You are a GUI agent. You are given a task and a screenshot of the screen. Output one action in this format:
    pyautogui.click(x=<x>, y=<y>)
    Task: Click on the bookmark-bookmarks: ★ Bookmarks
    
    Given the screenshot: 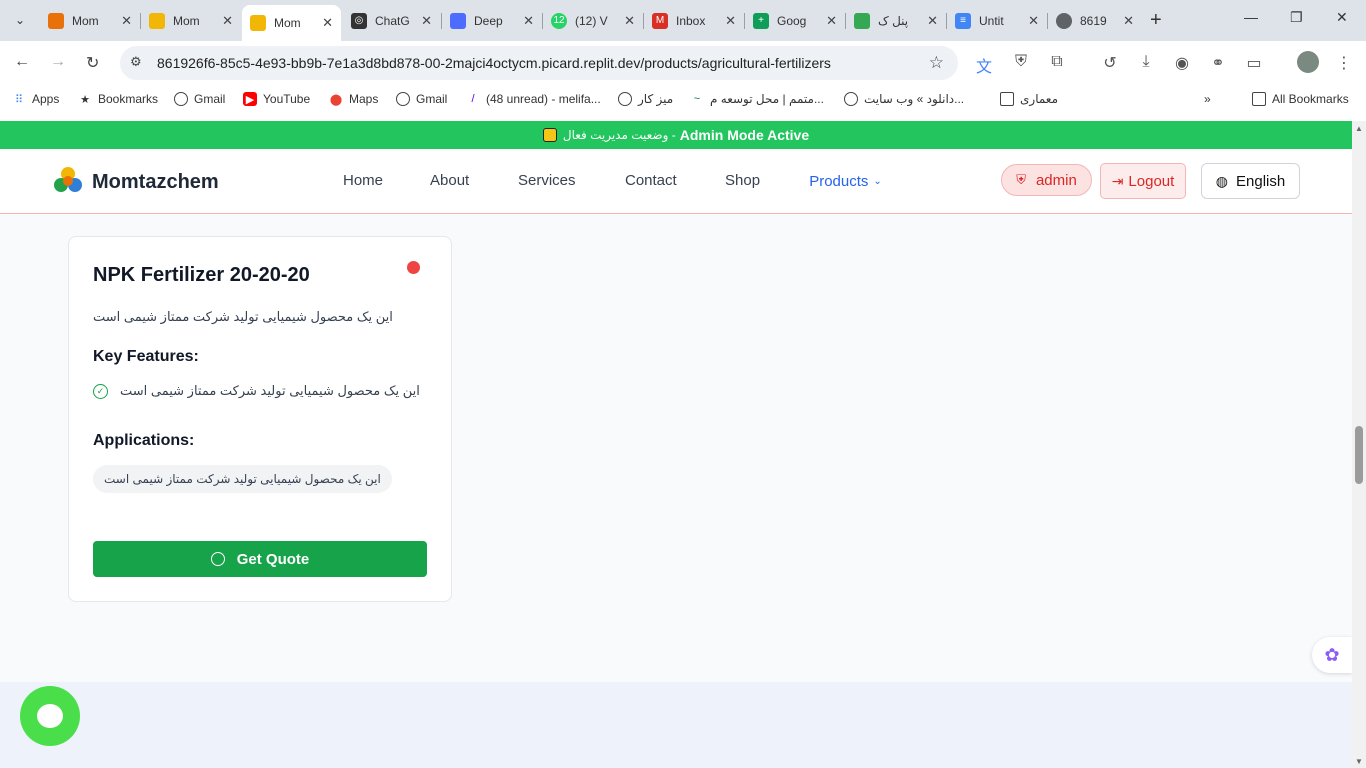 What is the action you would take?
    pyautogui.click(x=118, y=99)
    